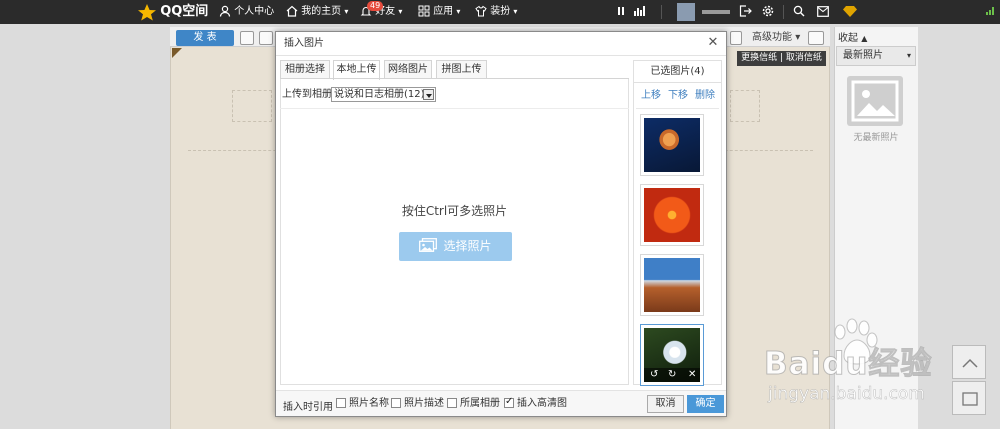 The height and width of the screenshot is (429, 1000). I want to click on checkbox-photo-desc: 照片描述, so click(417, 404).